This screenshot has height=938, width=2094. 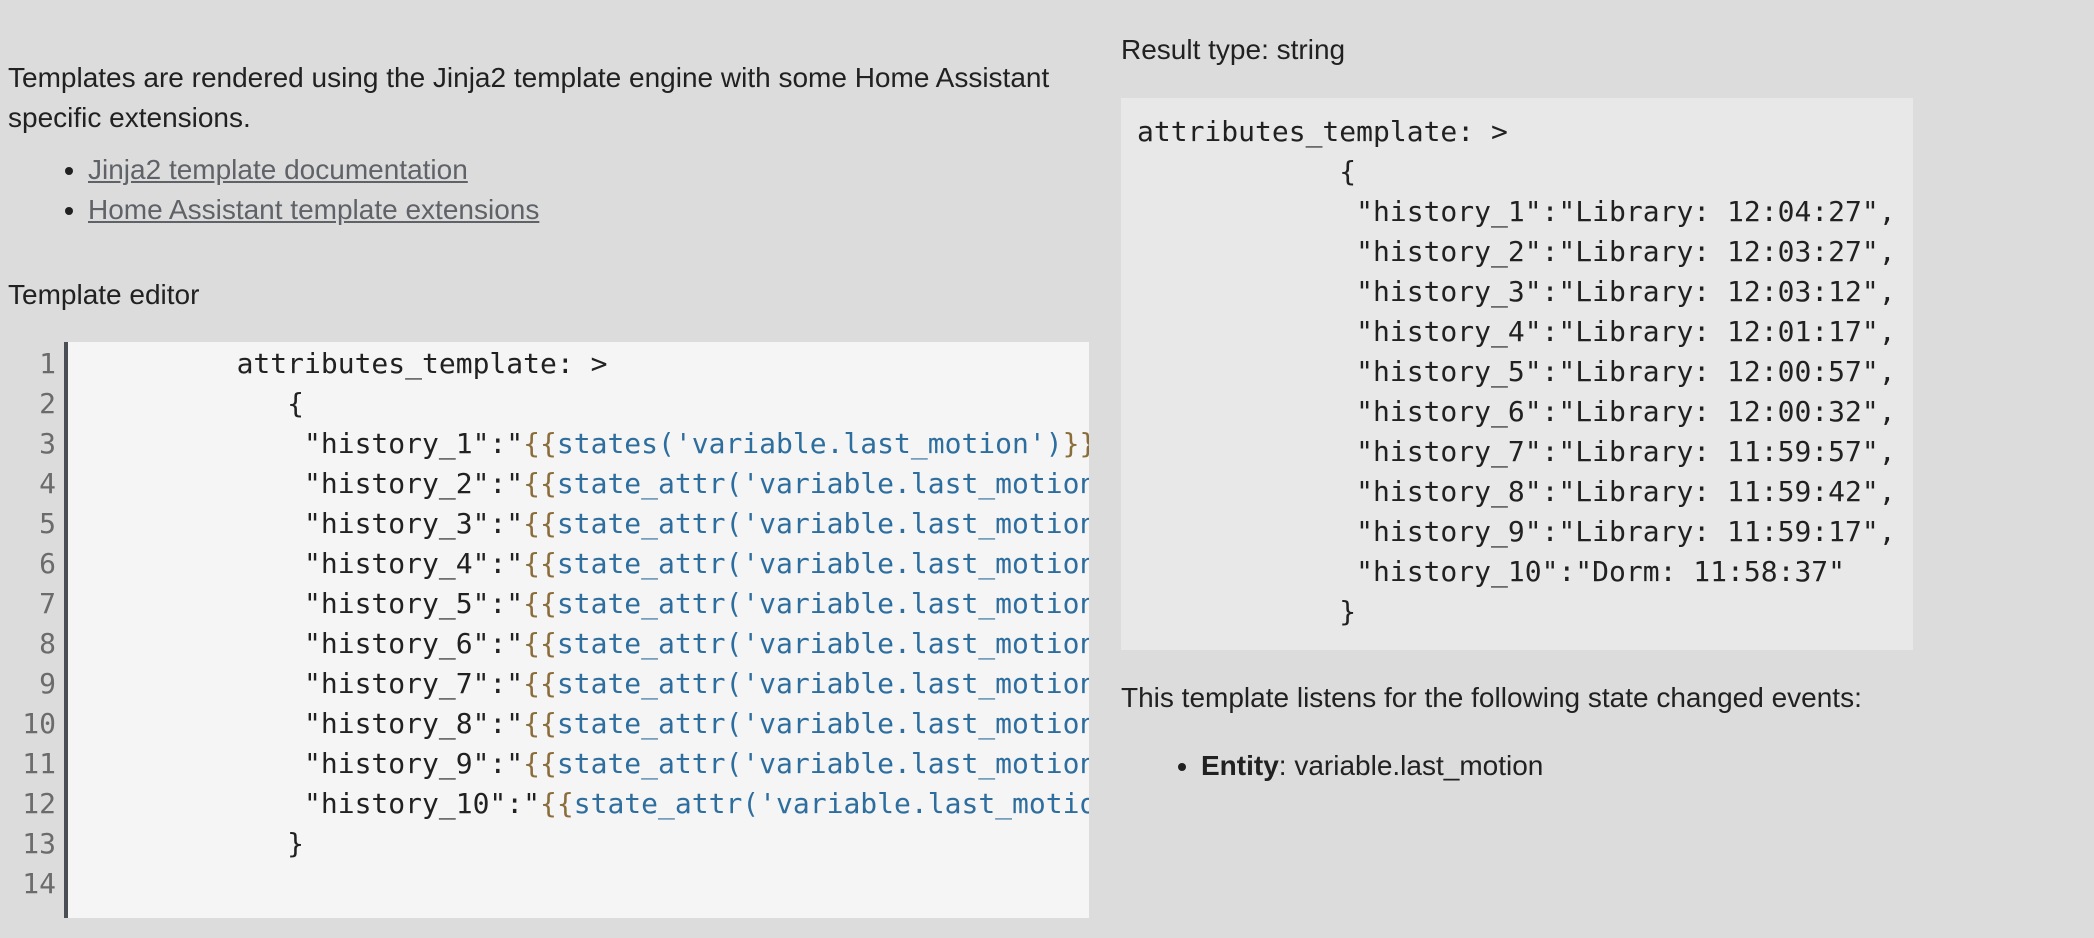 I want to click on template-expression: state_attr('variable.last_motio, so click(x=831, y=803).